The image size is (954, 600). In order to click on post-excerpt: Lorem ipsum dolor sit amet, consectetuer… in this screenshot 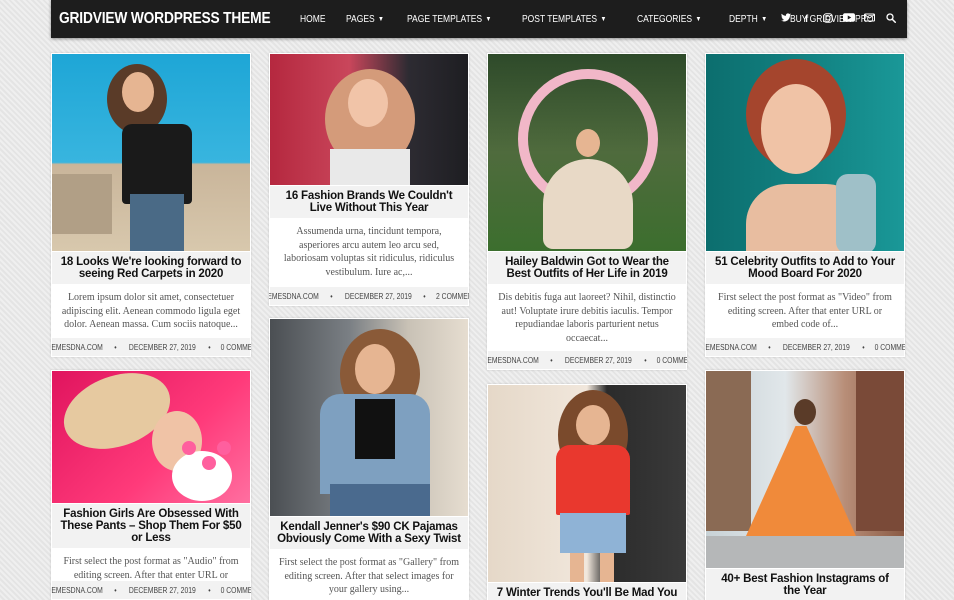, I will do `click(151, 311)`.